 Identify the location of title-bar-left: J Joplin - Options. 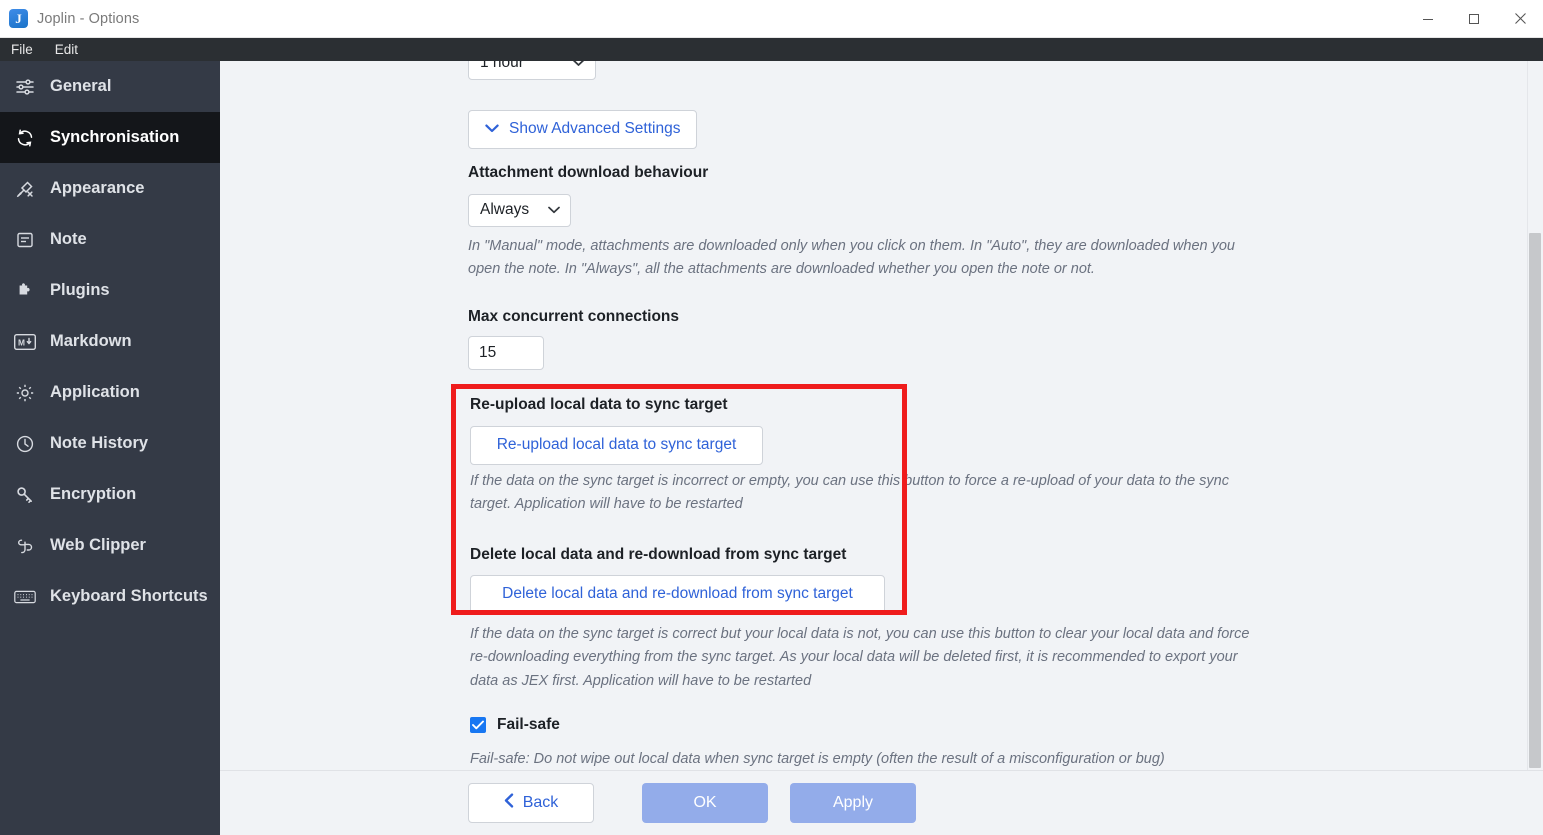
(69, 18).